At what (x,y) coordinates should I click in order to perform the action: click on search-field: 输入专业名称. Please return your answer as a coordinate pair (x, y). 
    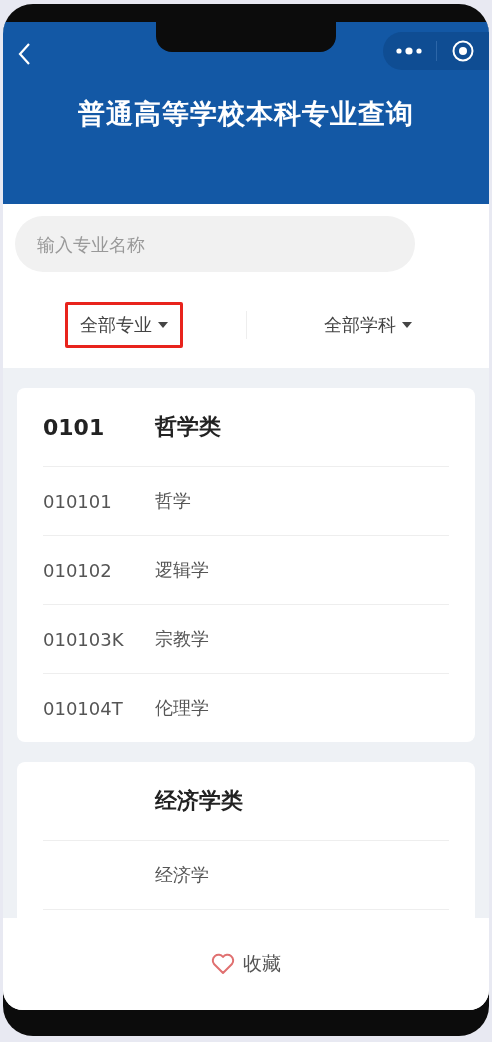
    Looking at the image, I should click on (215, 244).